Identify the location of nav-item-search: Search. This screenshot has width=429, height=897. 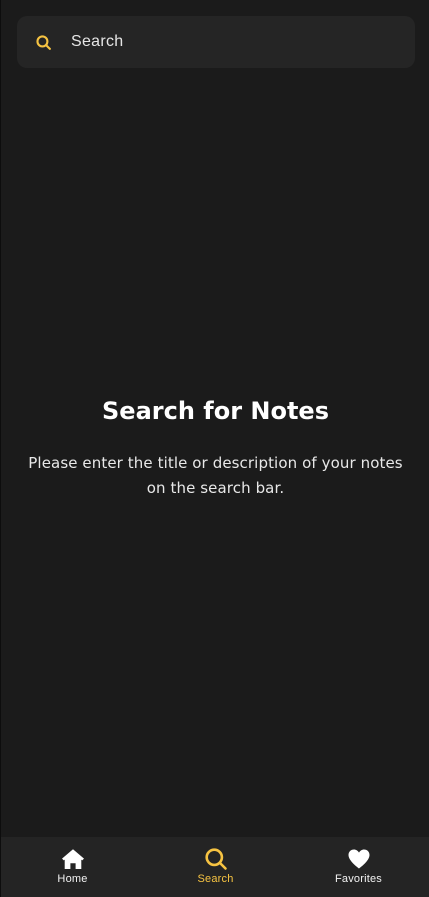
(215, 867).